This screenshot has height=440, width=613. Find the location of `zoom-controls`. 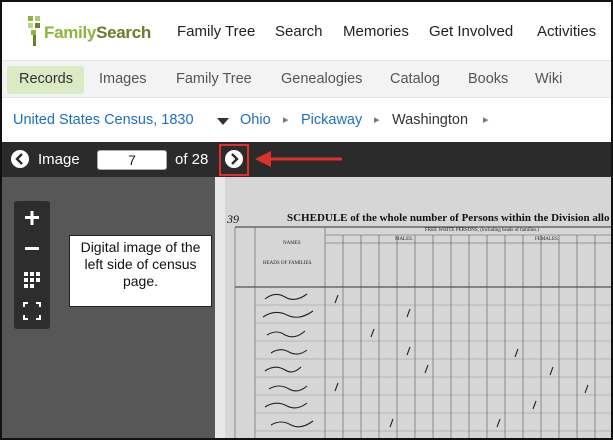

zoom-controls is located at coordinates (32, 265).